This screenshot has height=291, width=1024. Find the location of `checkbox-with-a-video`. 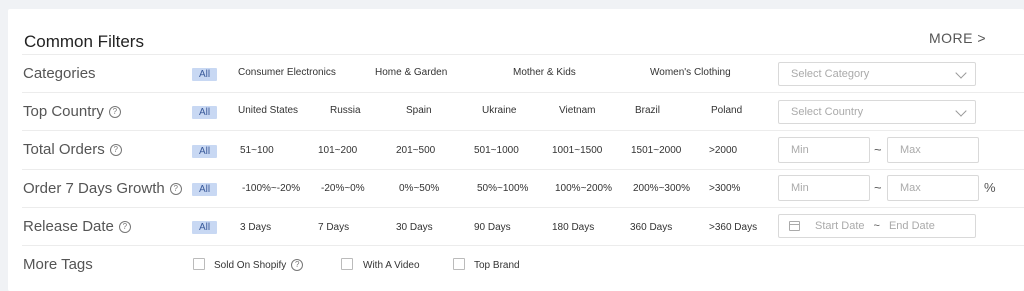

checkbox-with-a-video is located at coordinates (347, 264).